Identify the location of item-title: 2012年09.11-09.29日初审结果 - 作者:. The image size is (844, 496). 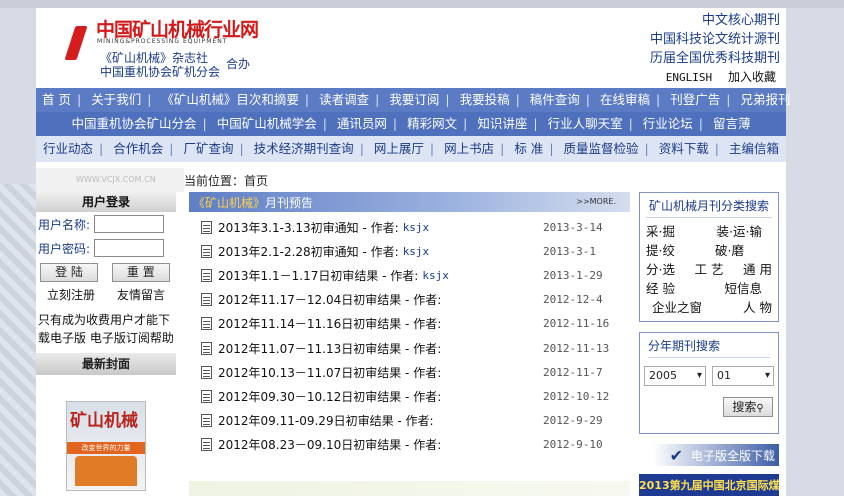
(326, 420).